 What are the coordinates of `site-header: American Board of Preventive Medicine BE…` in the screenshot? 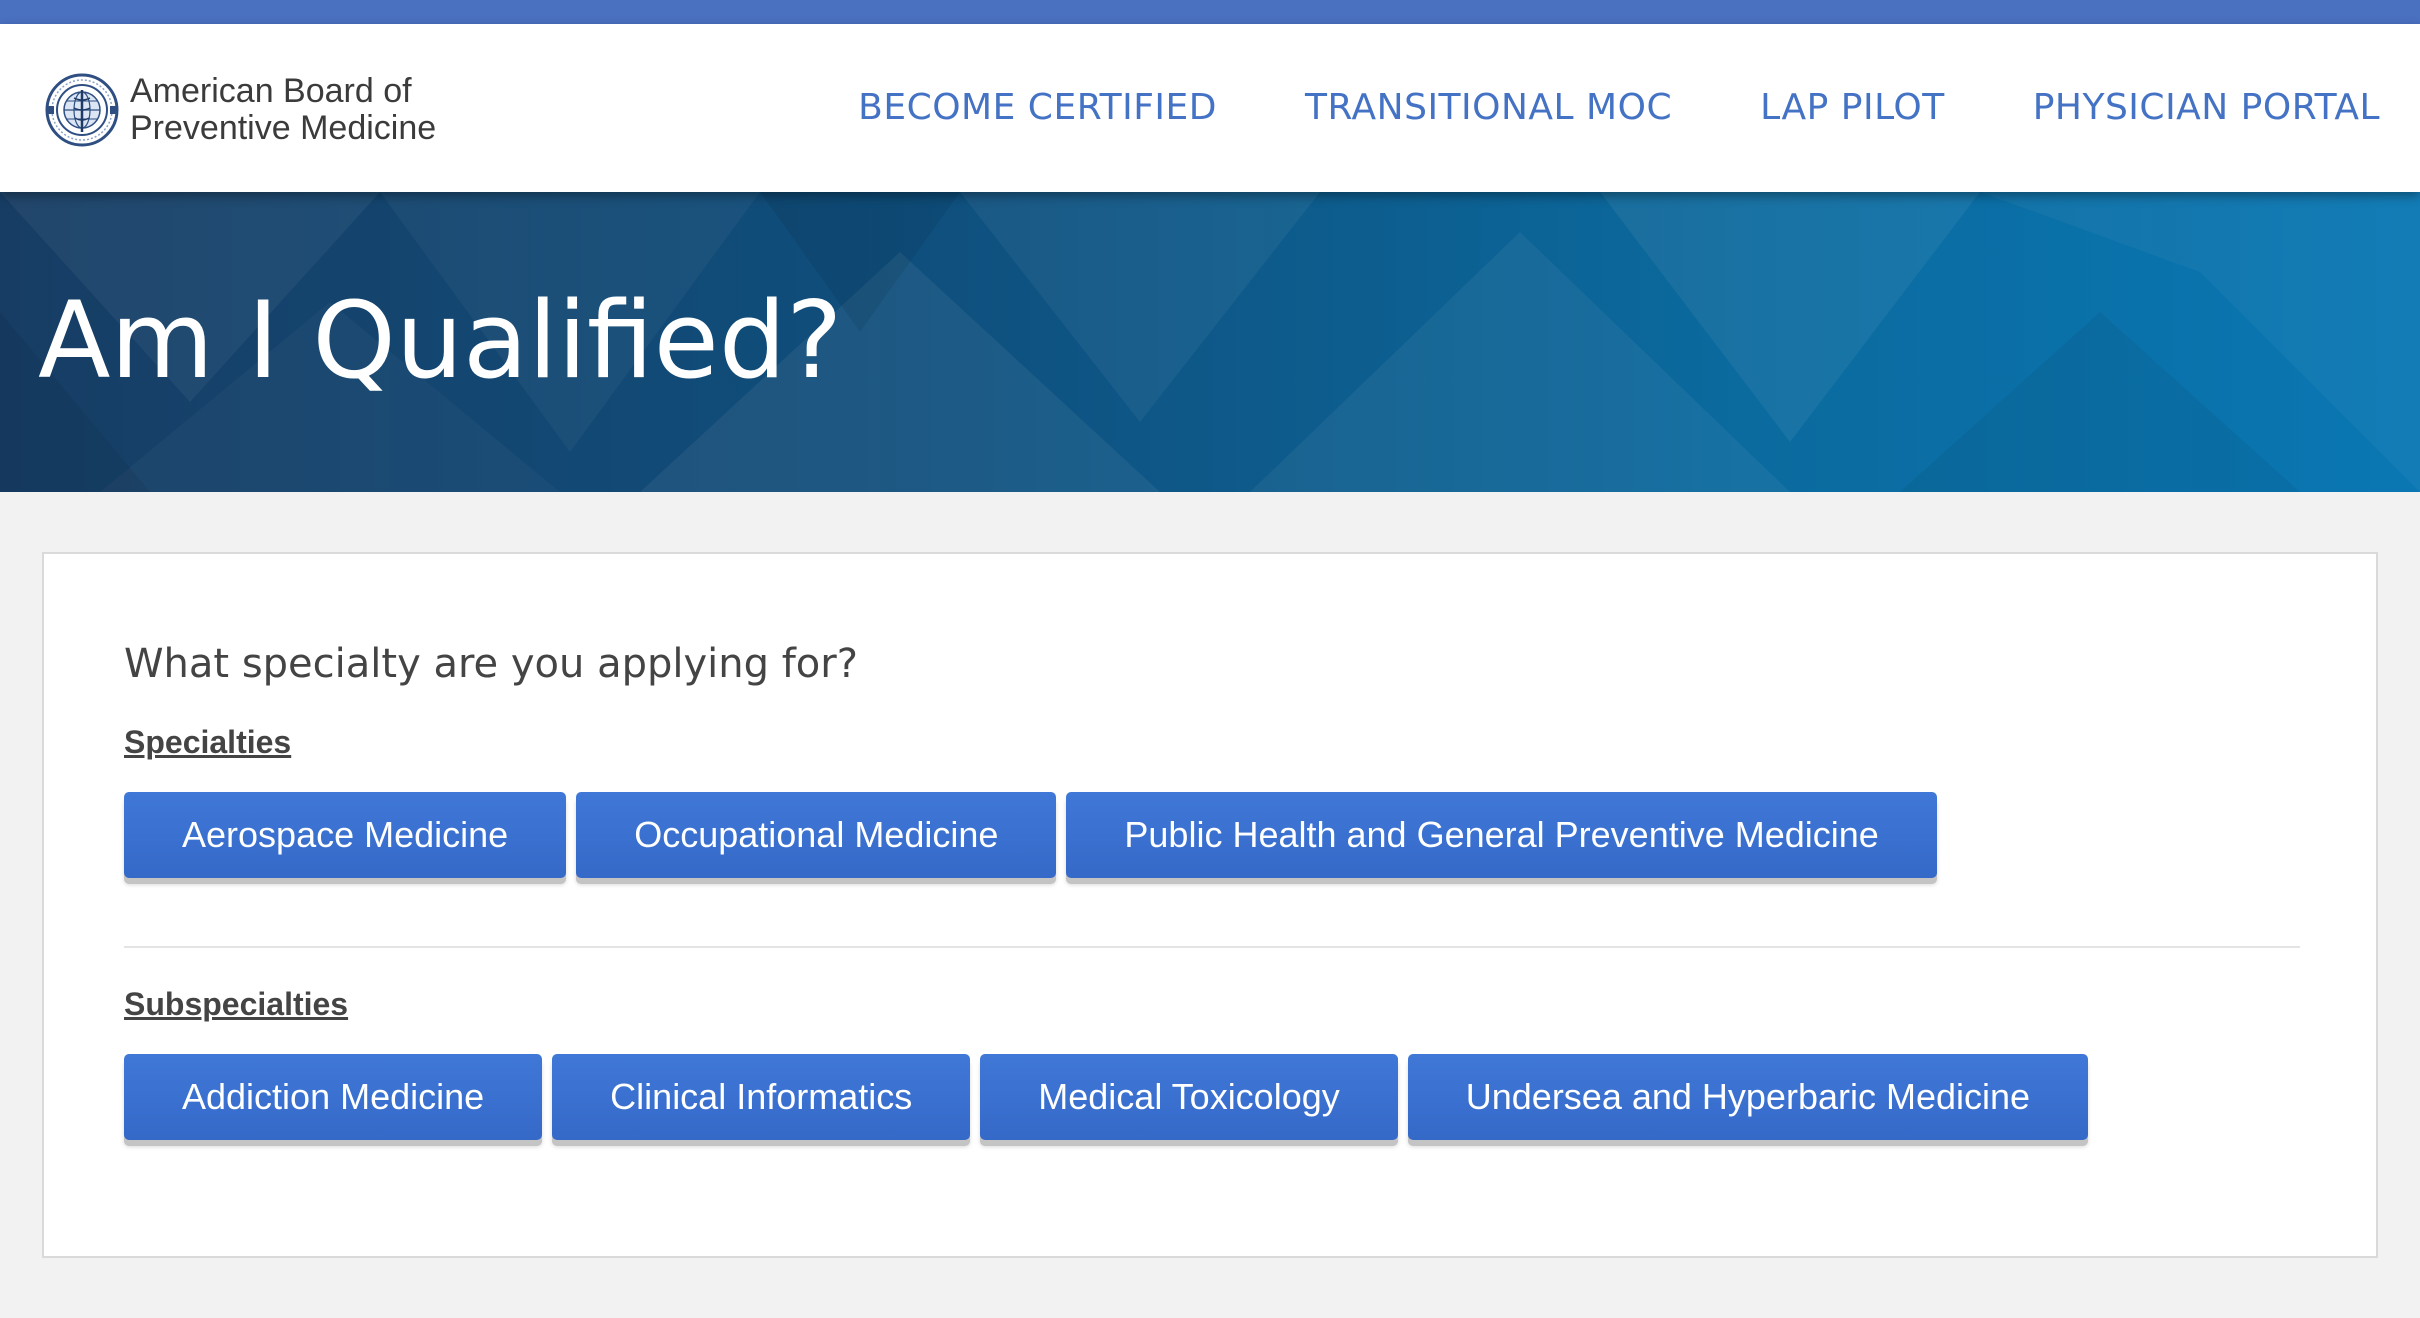 It's located at (1210, 108).